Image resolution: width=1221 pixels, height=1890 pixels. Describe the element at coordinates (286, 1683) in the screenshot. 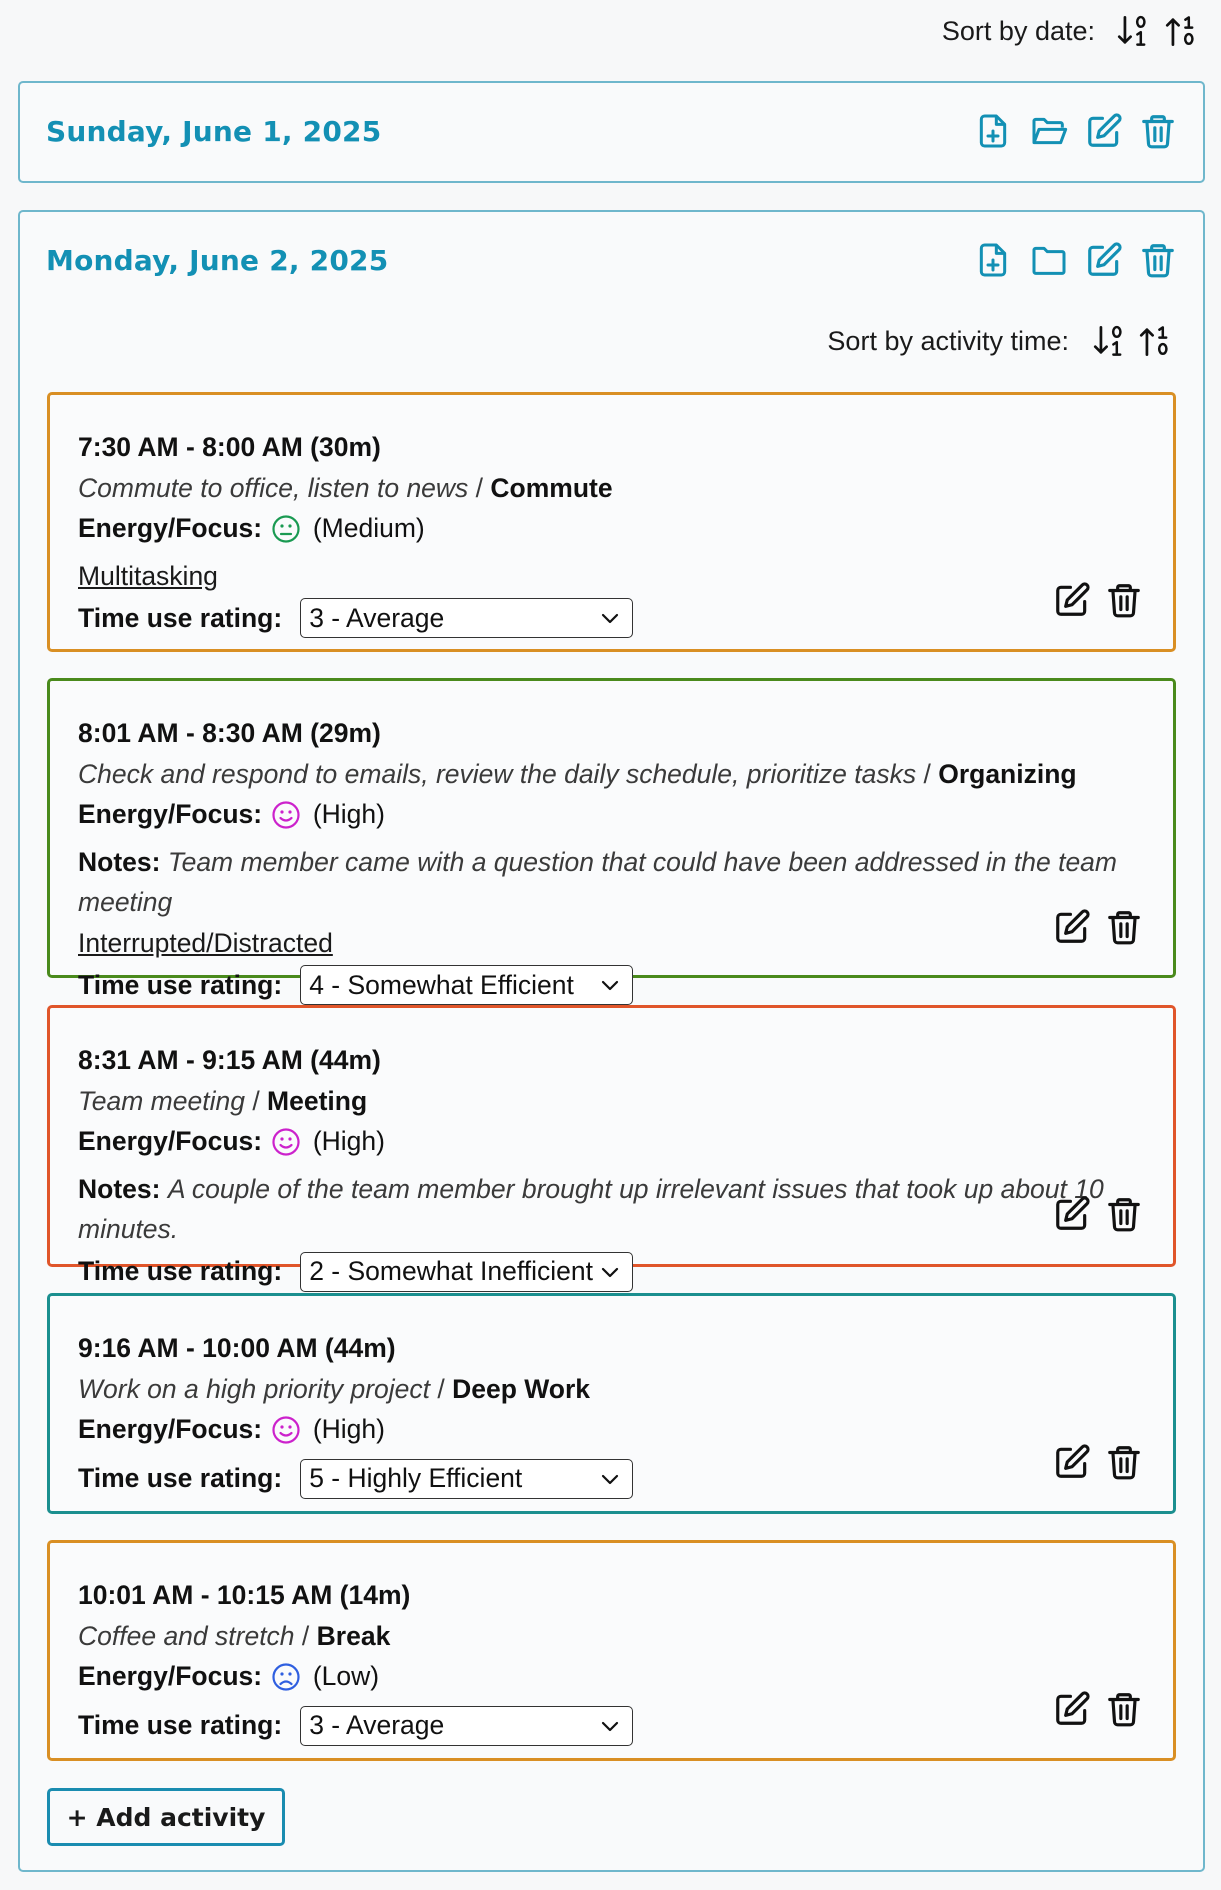

I see `frown-face-icon` at that location.